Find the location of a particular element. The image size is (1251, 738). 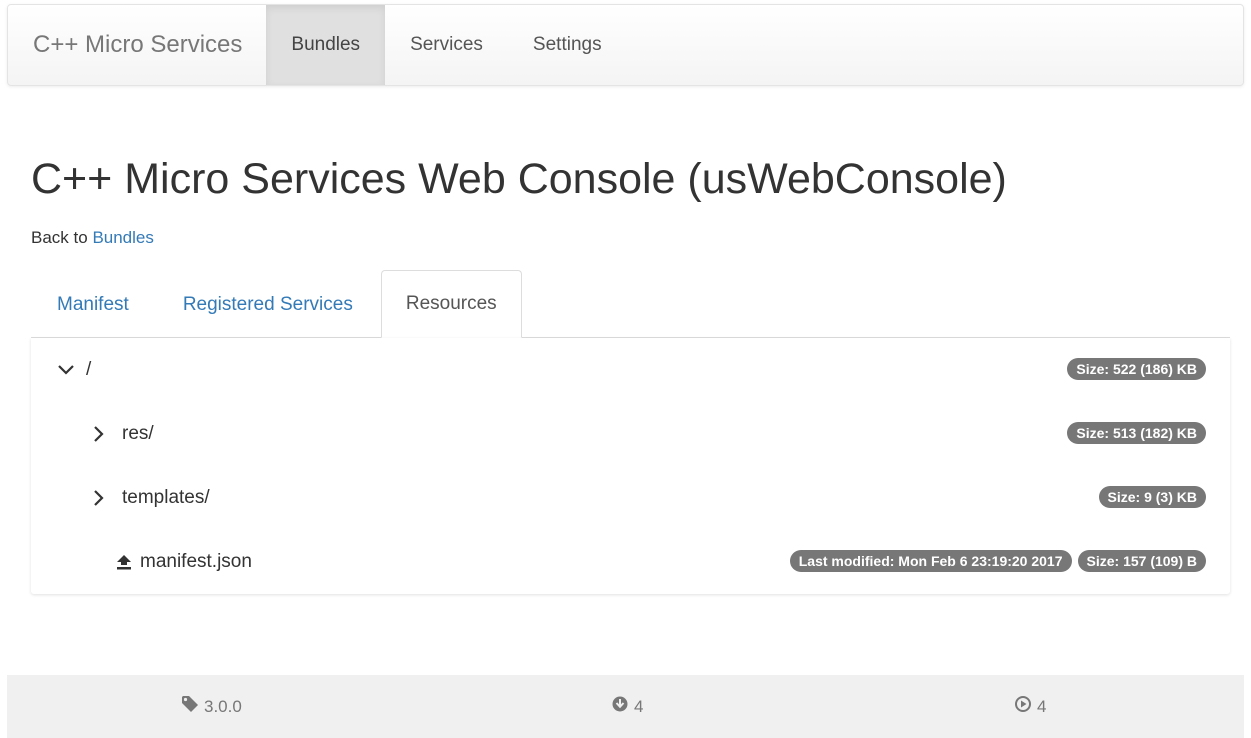

tree-node-name: templates/ is located at coordinates (166, 497).